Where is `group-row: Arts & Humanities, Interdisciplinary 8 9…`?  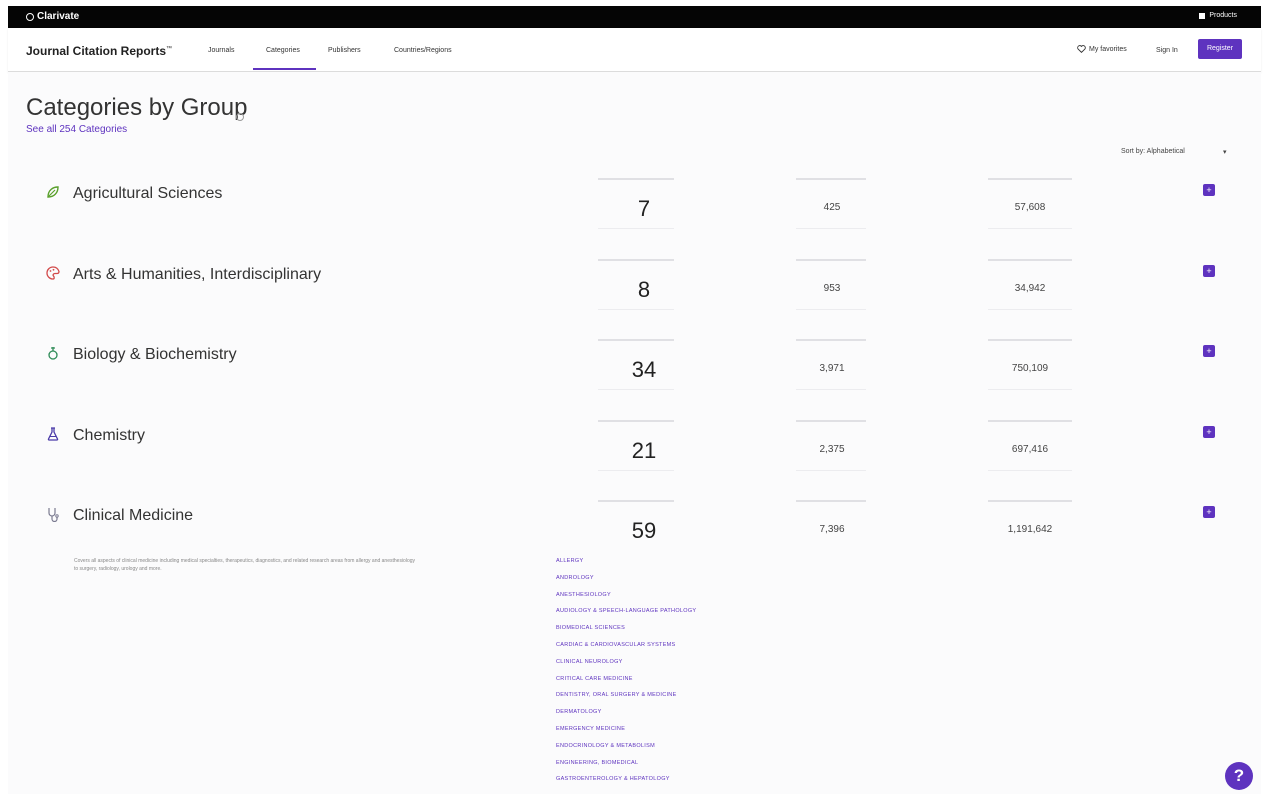
group-row: Arts & Humanities, Interdisciplinary 8 9… is located at coordinates (633, 292).